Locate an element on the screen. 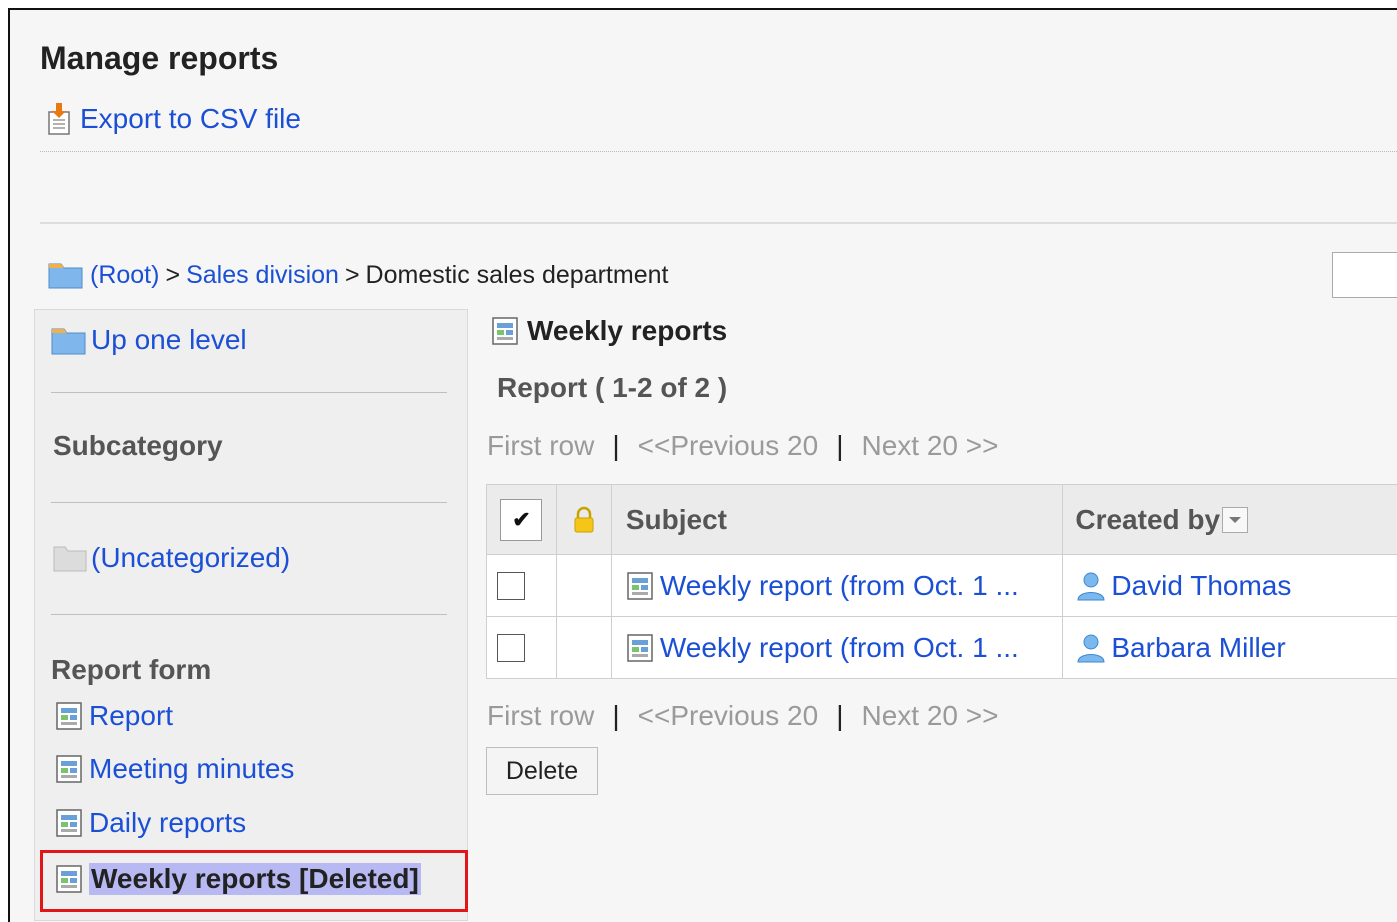 The image size is (1397, 922). user-link: David Thomas is located at coordinates (1183, 586).